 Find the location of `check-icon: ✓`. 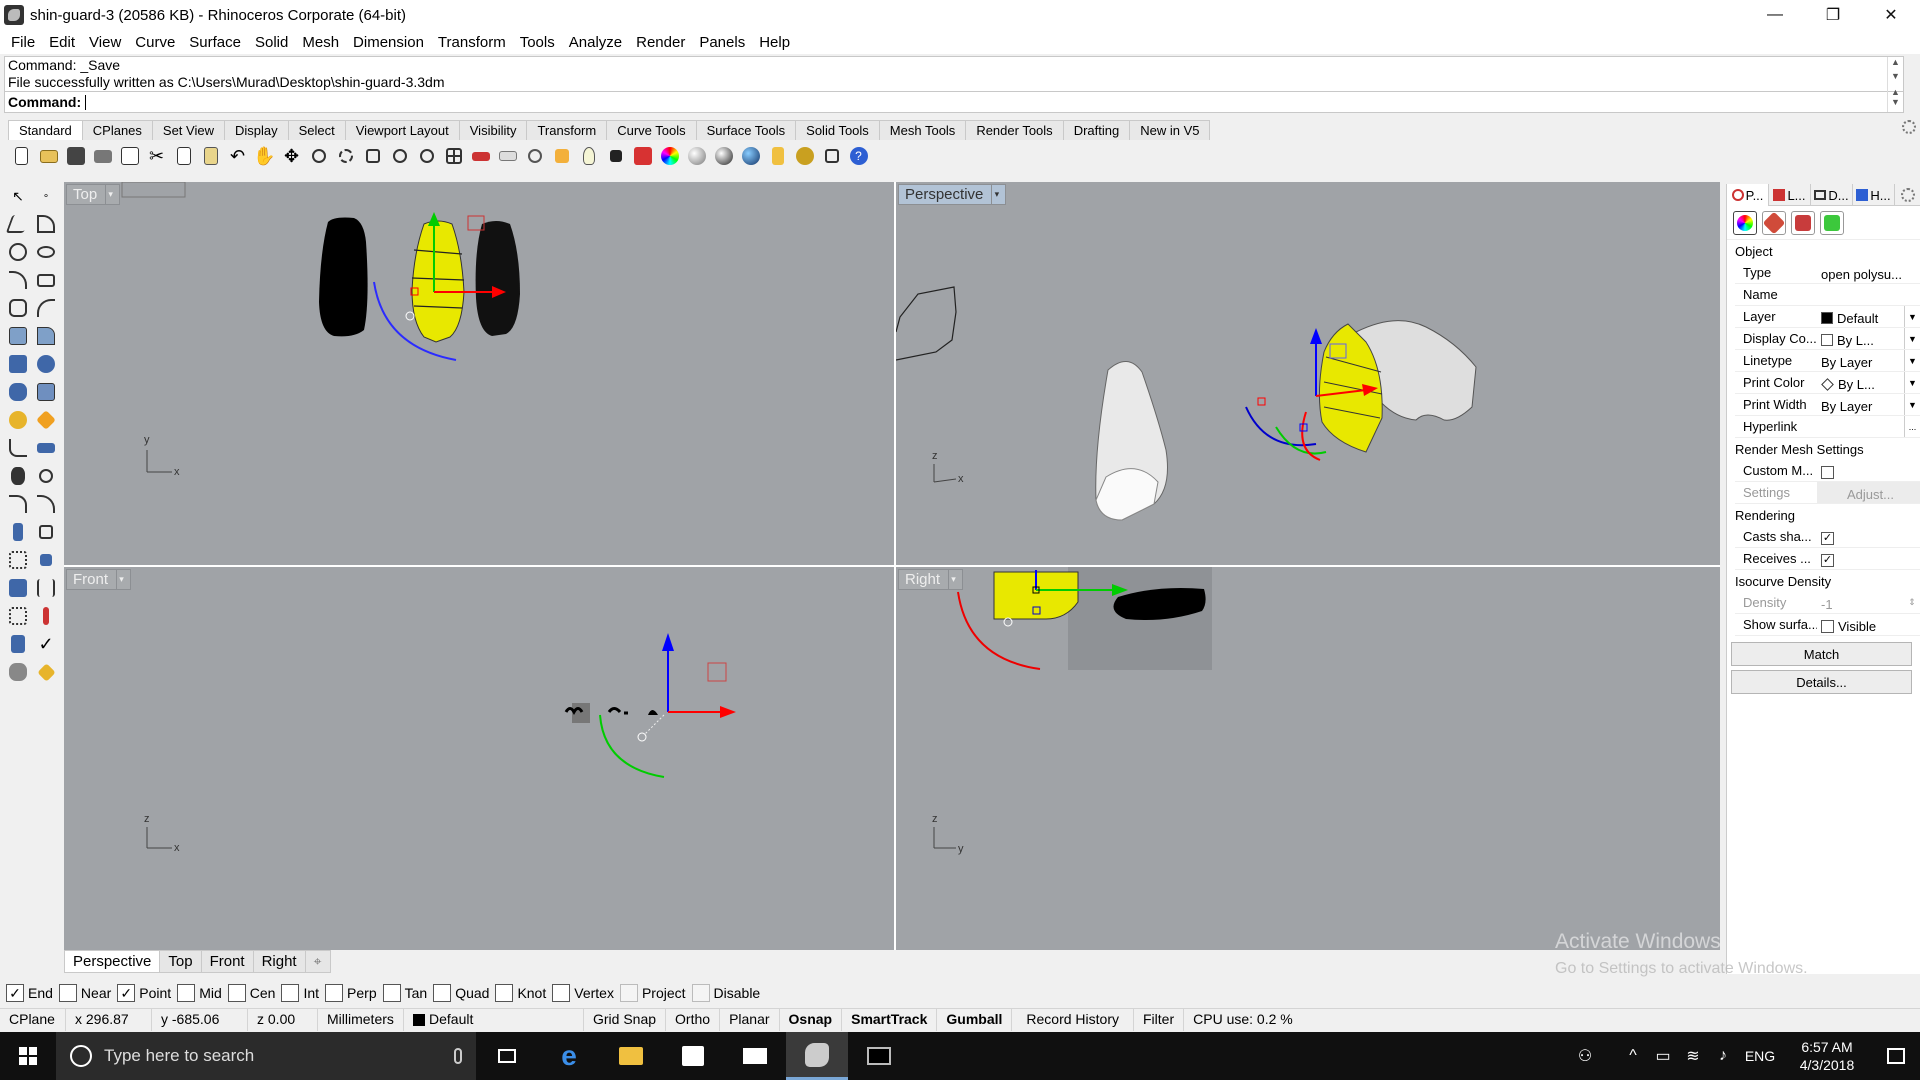

check-icon: ✓ is located at coordinates (46, 644).